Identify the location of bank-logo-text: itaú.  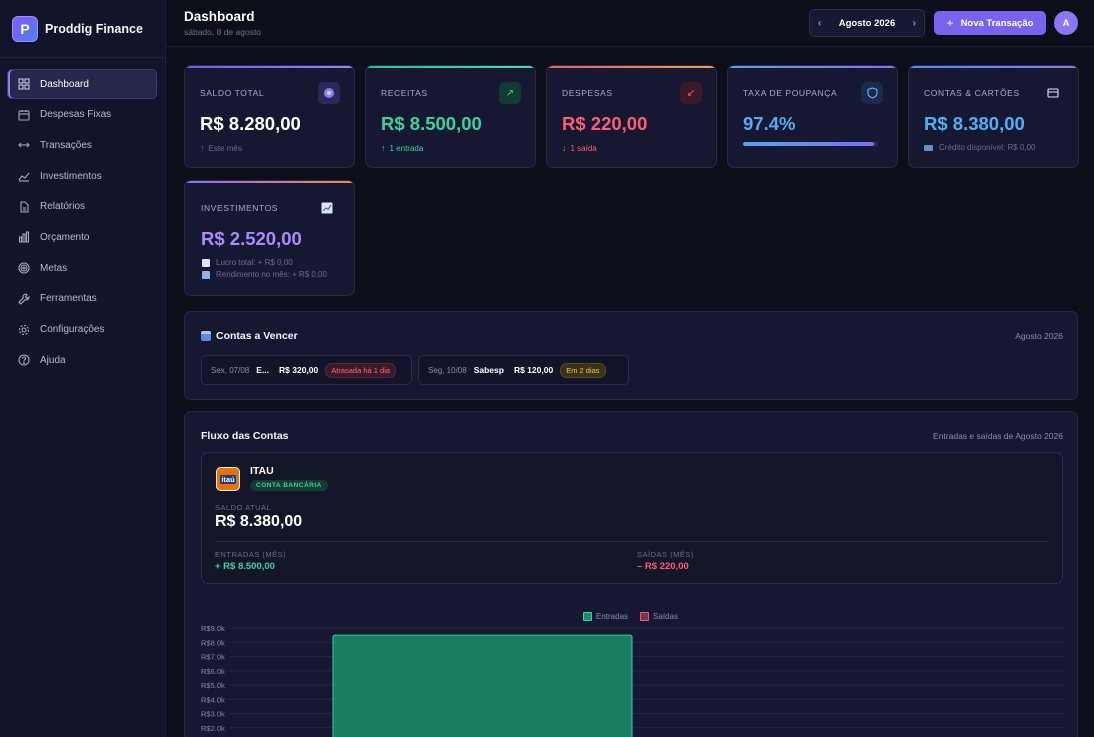
(228, 479).